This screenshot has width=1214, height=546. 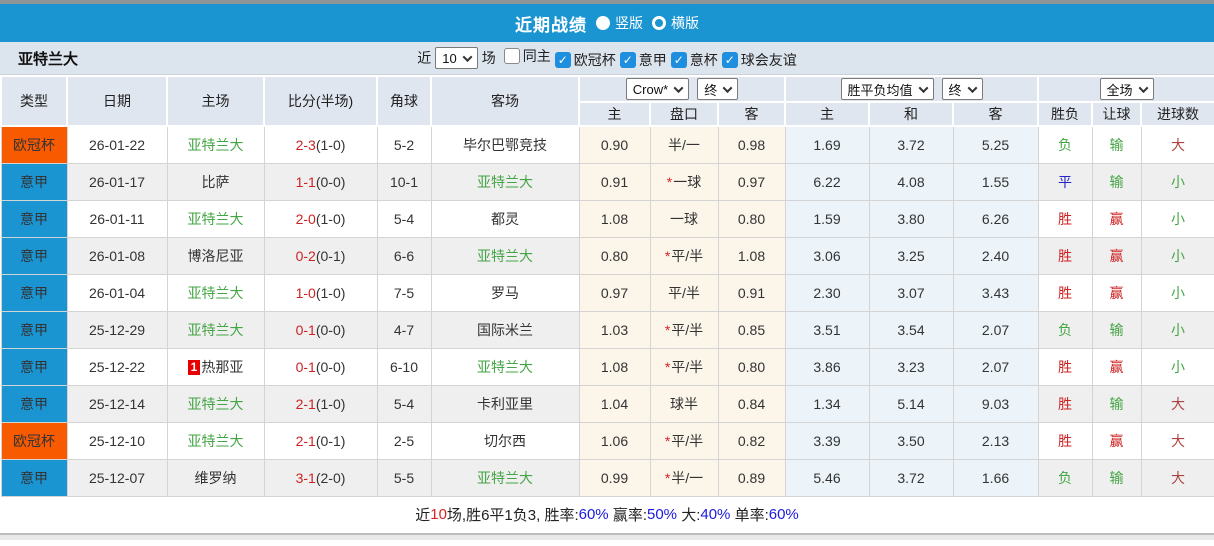 I want to click on filter-bar: 亚特兰大 近 10 场 同主 ✓ 欧冠杯 ✓ 意甲 ✓ 意杯 ✓ 球会友谊, so click(x=607, y=58).